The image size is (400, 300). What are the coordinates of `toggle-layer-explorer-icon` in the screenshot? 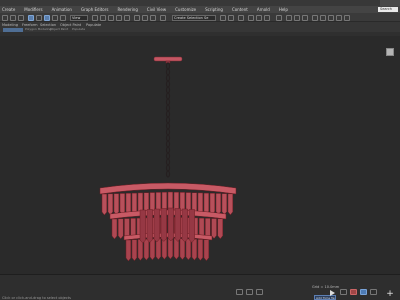 It's located at (231, 17).